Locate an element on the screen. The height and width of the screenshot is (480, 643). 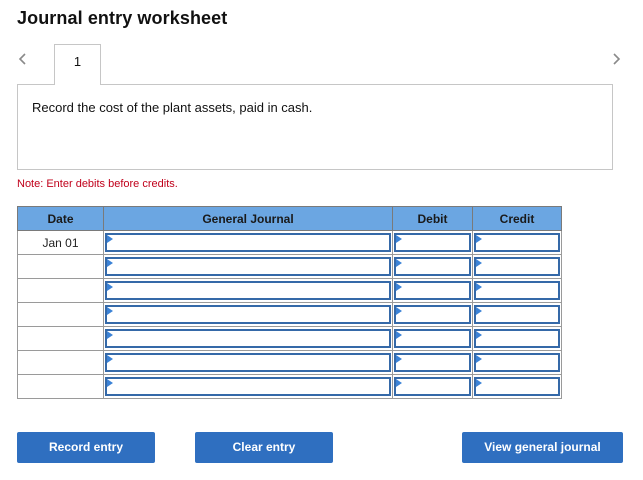
note-text: Note: Enter debits before credits. is located at coordinates (97, 184).